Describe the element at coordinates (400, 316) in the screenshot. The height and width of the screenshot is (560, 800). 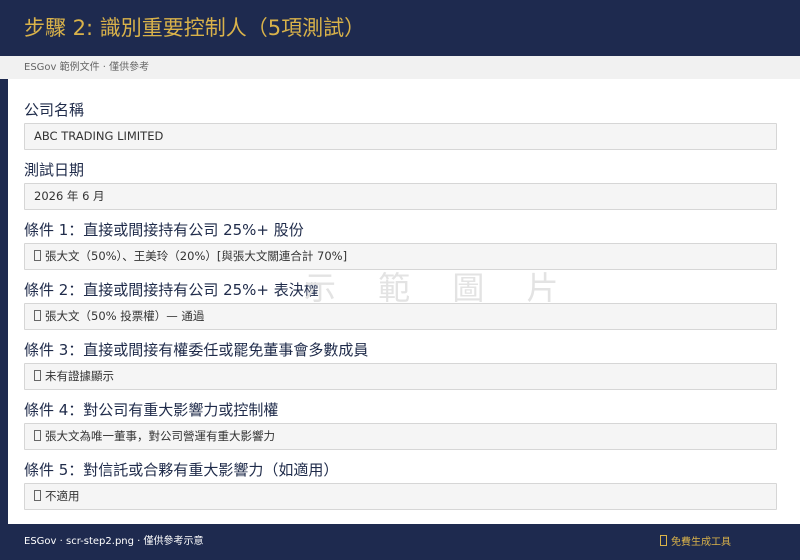
I see `test-2-input: 張大文（50% 投票權）— 通過` at that location.